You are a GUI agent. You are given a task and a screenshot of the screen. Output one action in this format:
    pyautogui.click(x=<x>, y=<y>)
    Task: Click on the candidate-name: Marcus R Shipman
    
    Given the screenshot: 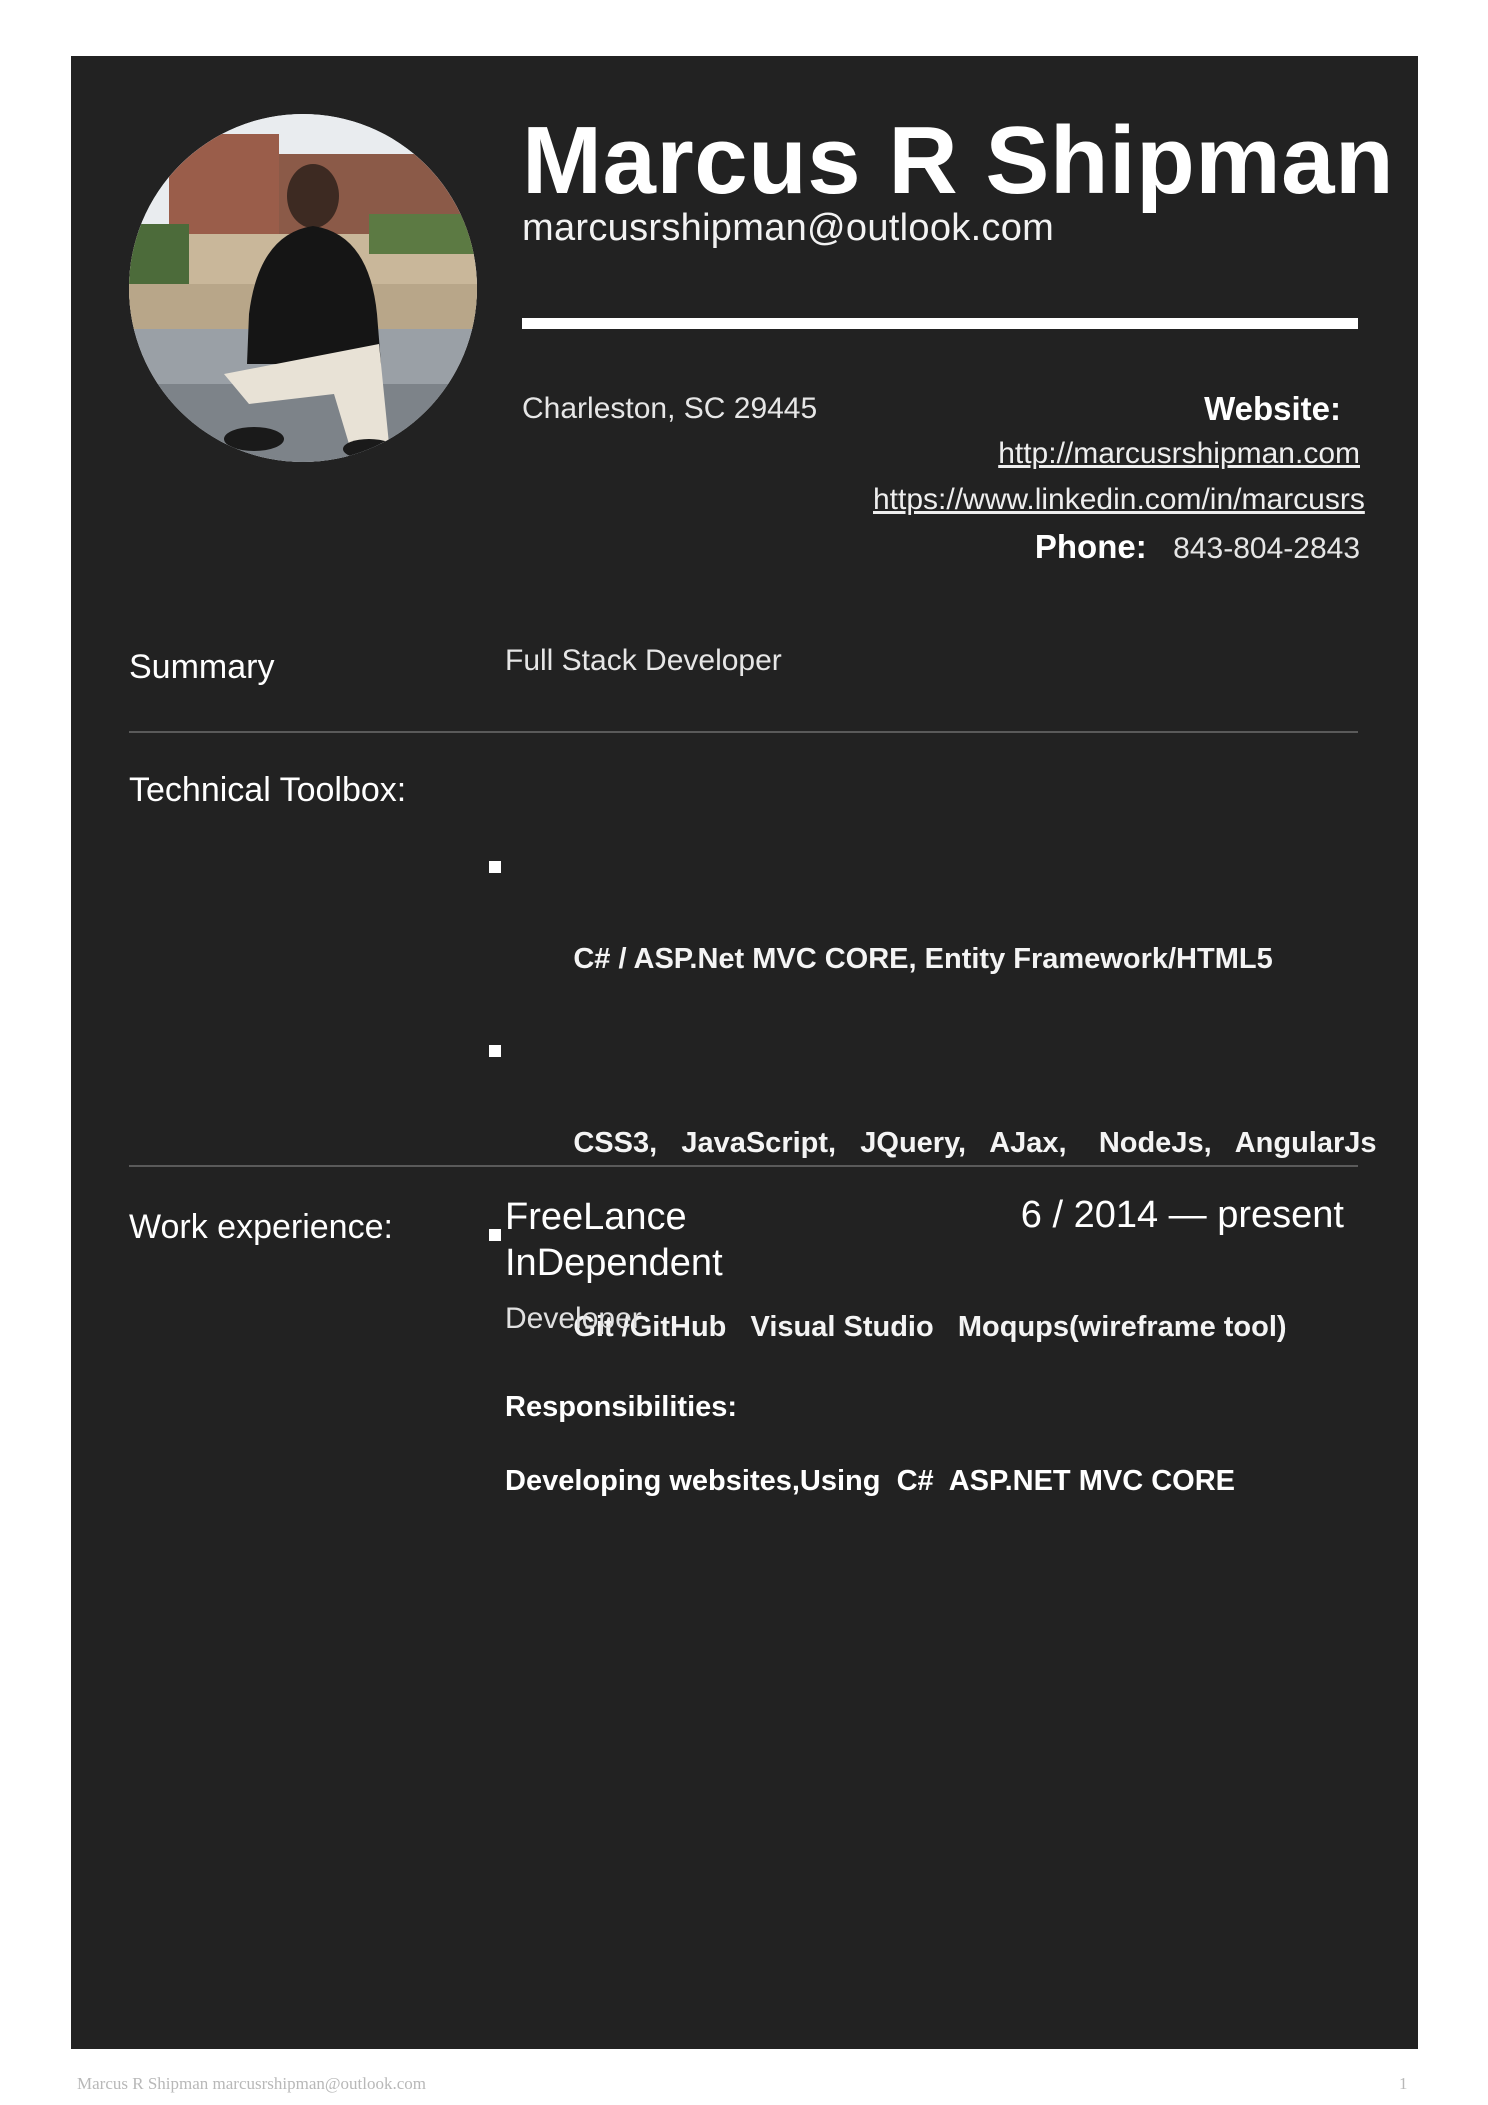 What is the action you would take?
    pyautogui.click(x=958, y=160)
    